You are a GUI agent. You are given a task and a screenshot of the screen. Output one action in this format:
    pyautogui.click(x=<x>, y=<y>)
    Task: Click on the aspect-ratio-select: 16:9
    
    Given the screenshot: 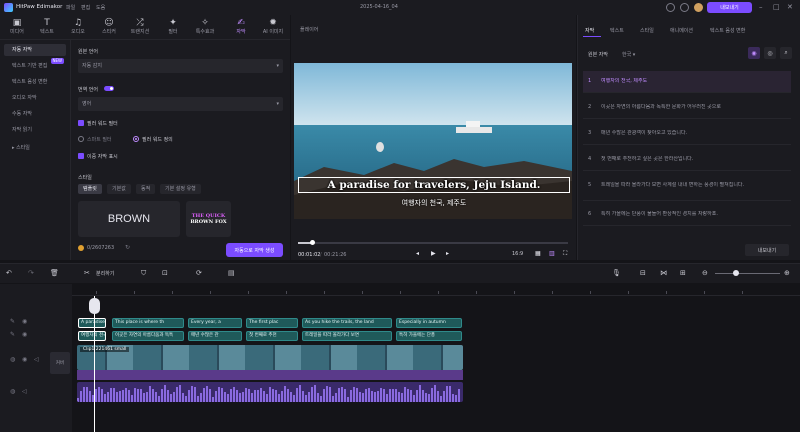 What is the action you would take?
    pyautogui.click(x=517, y=254)
    